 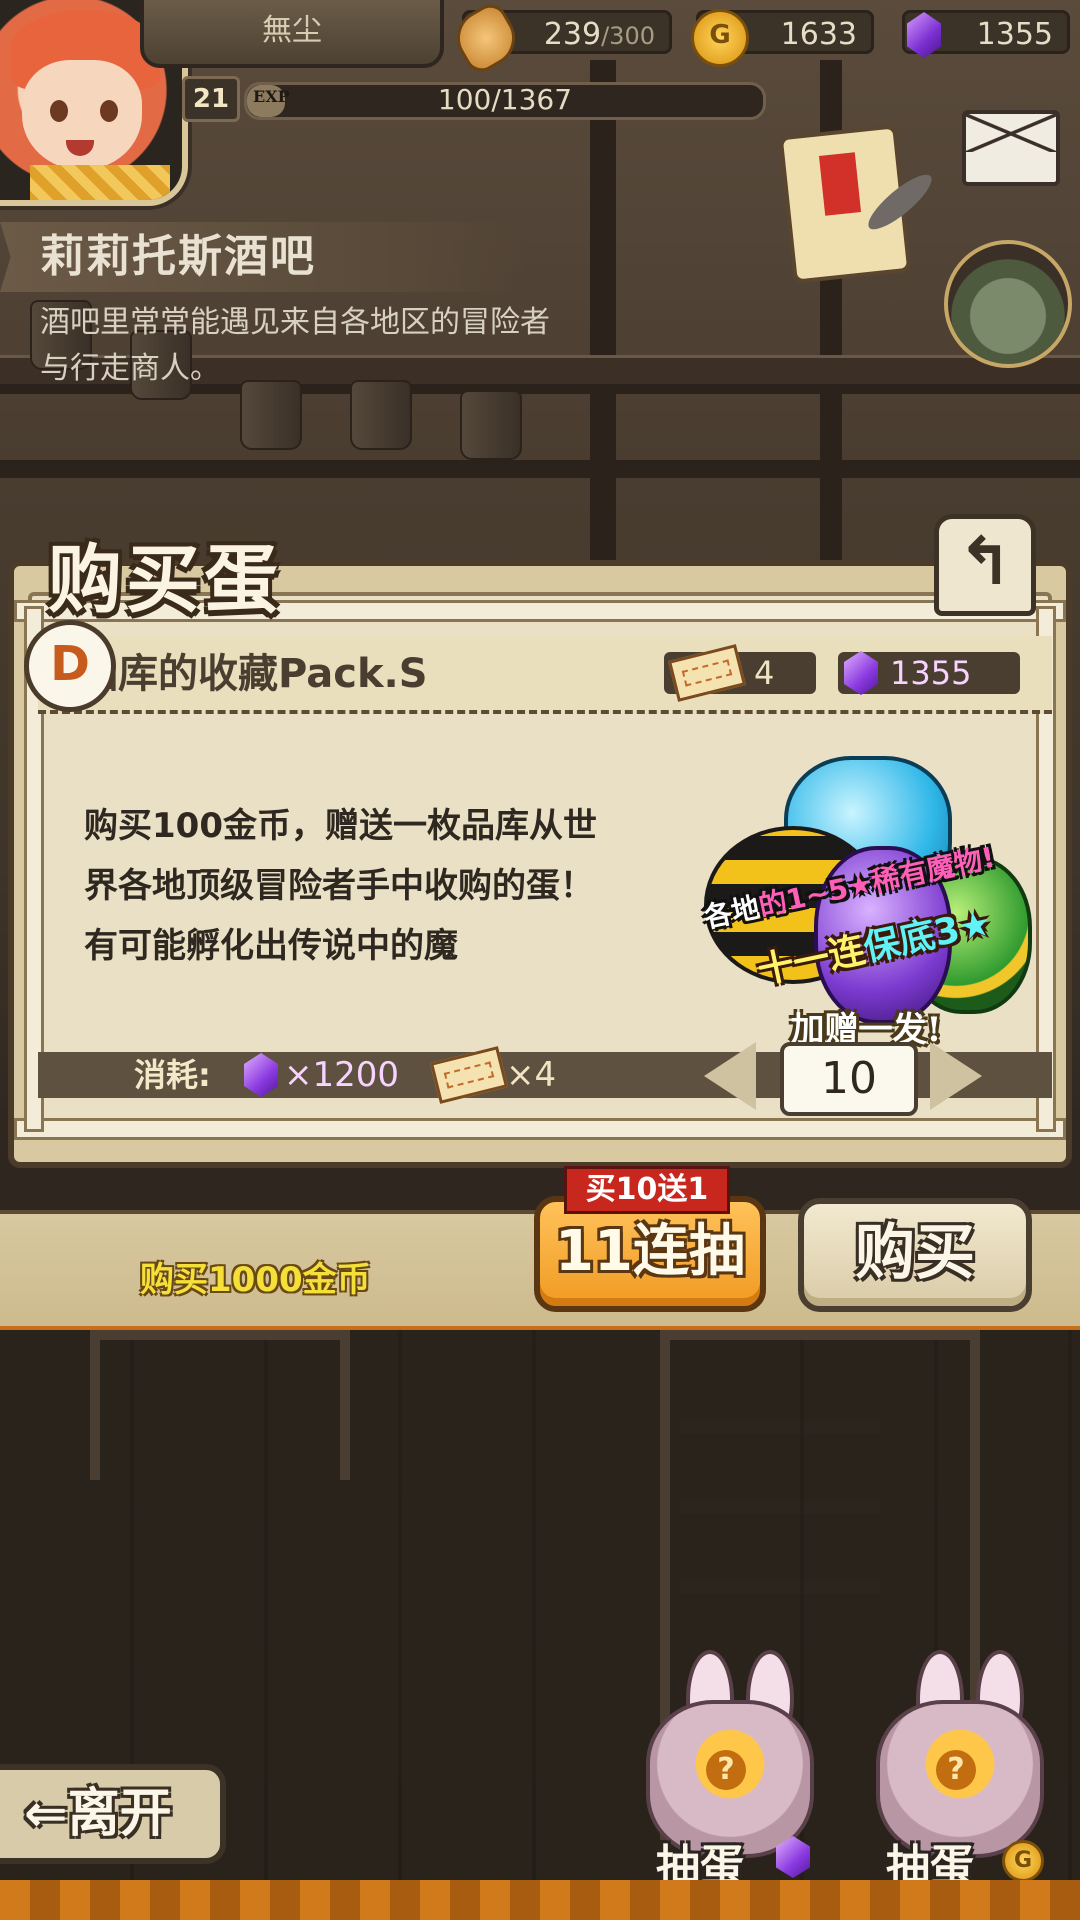 I want to click on quest-scroll-button, so click(x=854, y=202).